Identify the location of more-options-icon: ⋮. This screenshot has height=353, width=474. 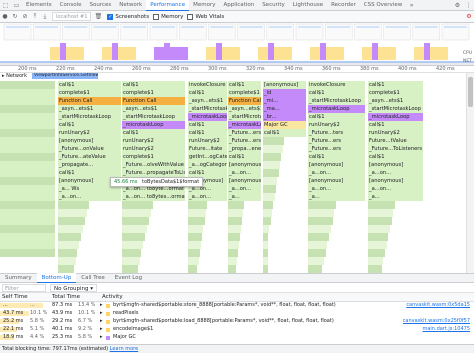
(468, 5).